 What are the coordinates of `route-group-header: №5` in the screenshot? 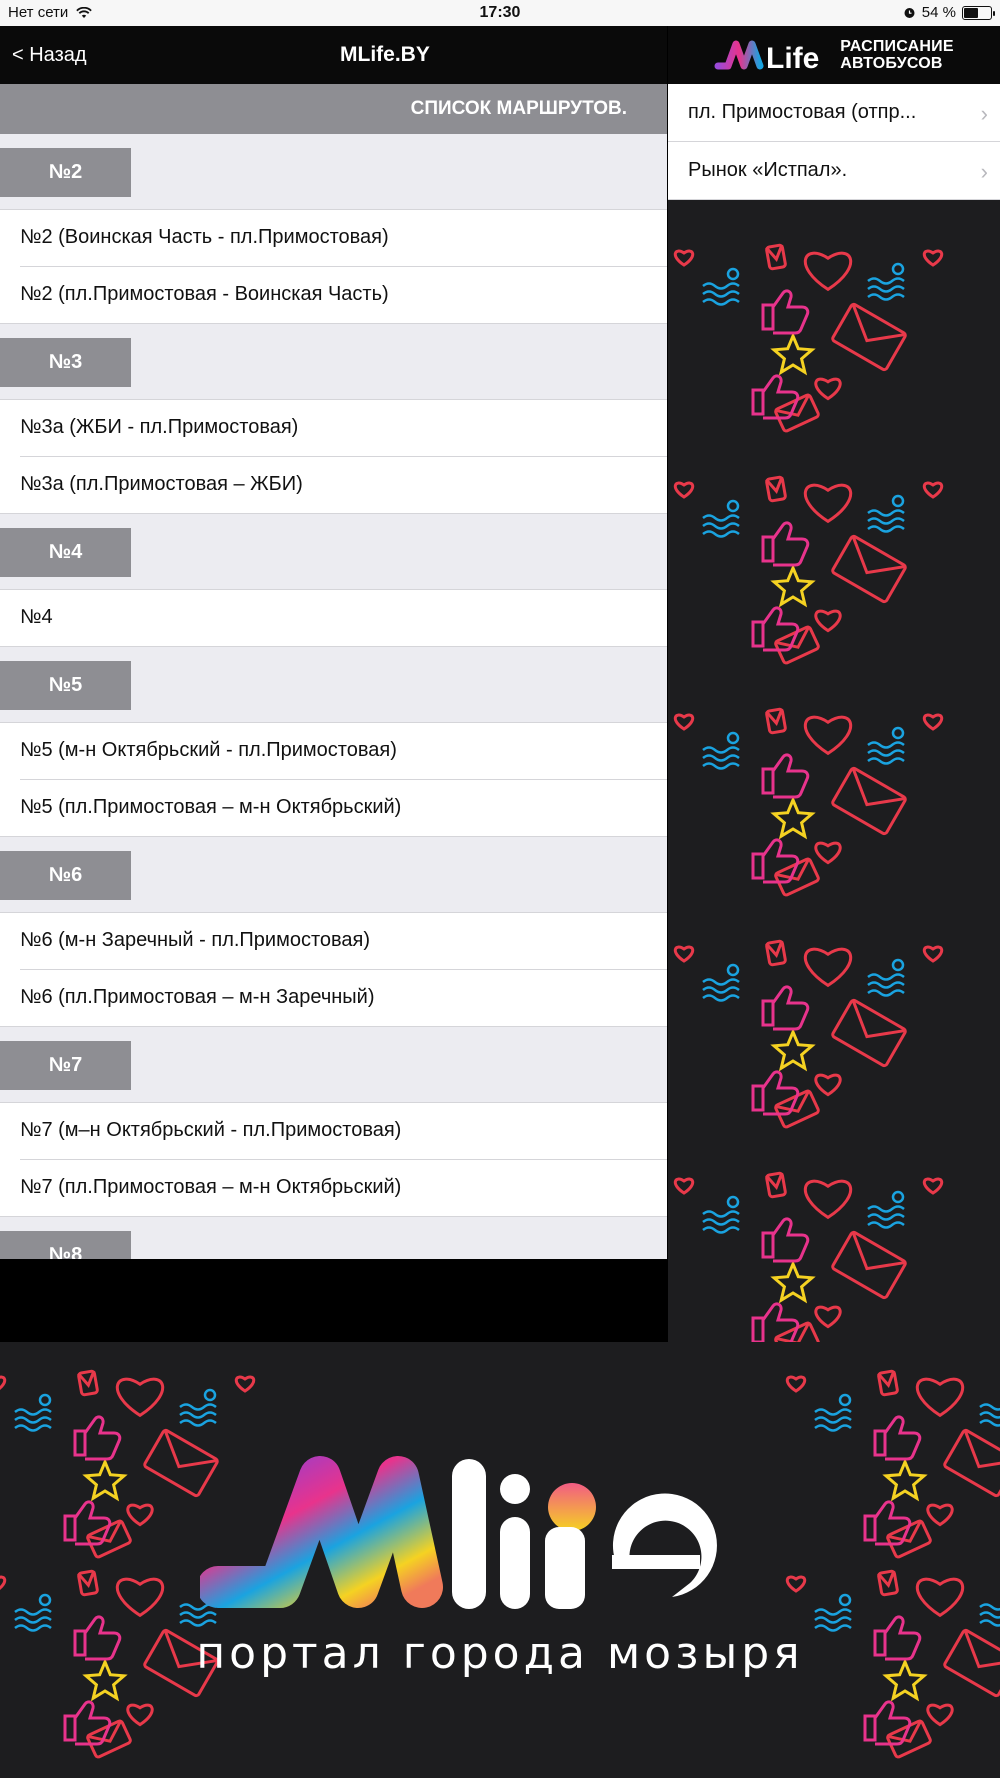 It's located at (333, 685).